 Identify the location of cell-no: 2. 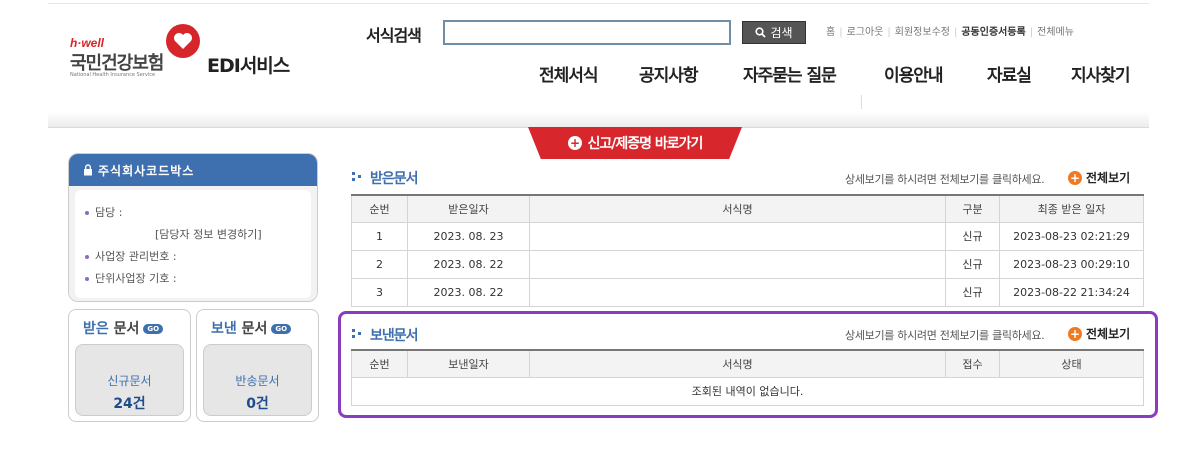
(379, 264).